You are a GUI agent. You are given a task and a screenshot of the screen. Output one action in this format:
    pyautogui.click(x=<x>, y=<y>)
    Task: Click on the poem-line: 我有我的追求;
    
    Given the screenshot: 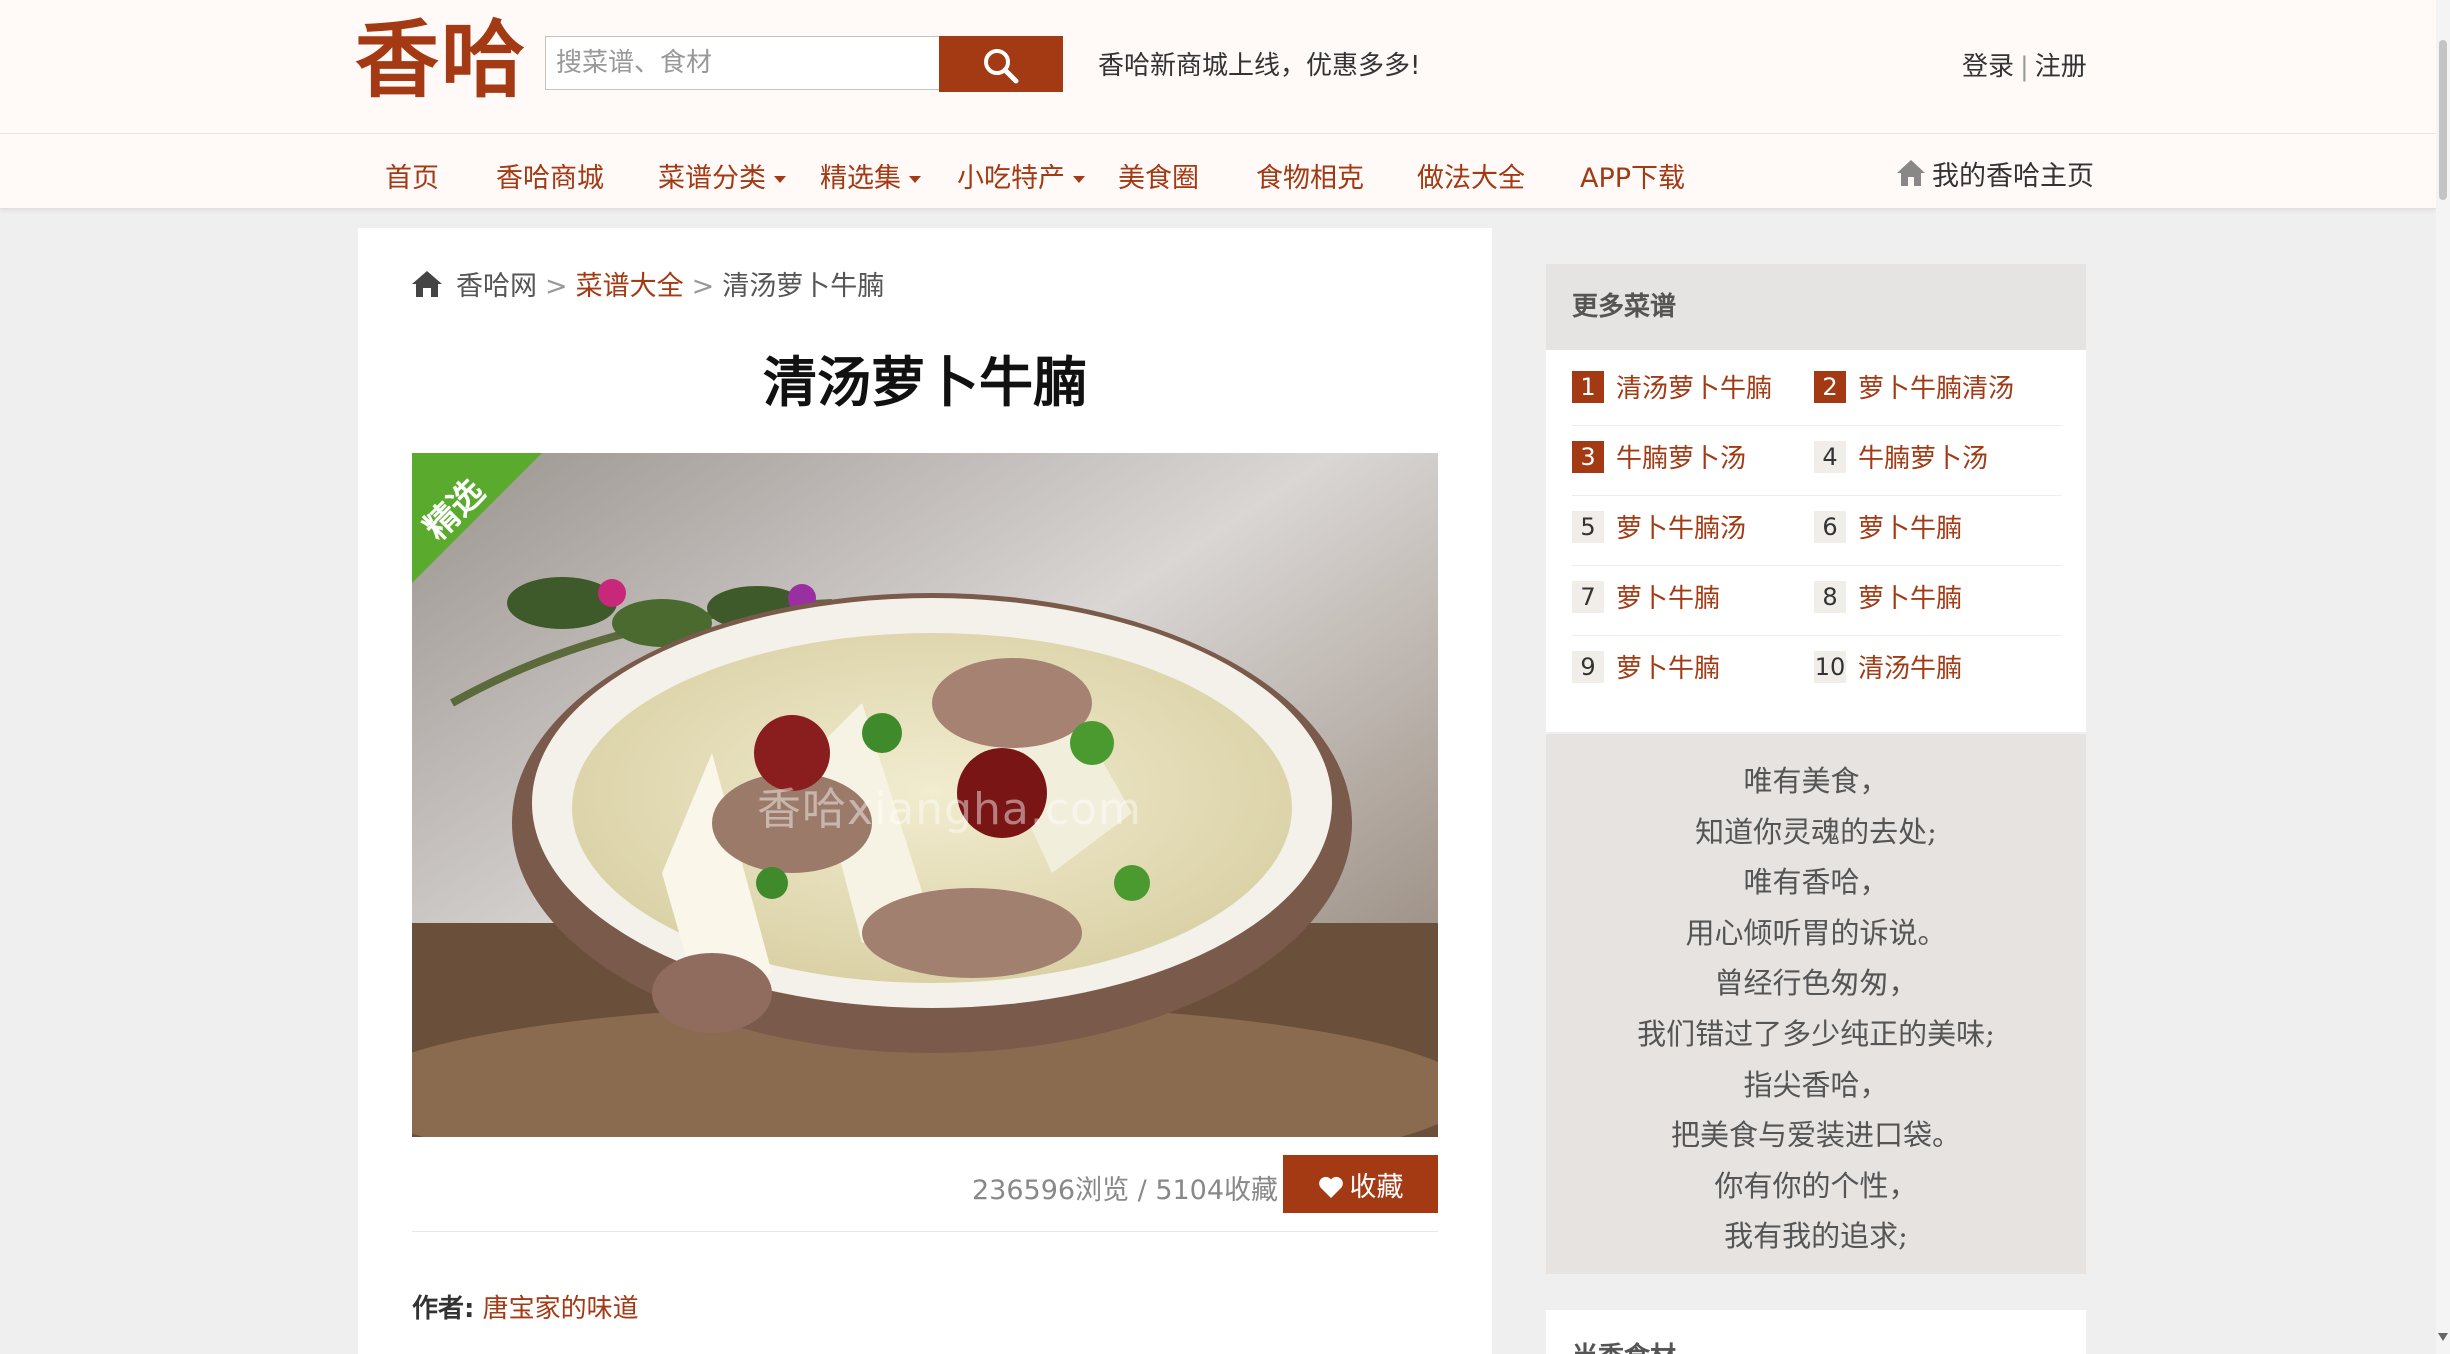 What is the action you would take?
    pyautogui.click(x=1816, y=1236)
    